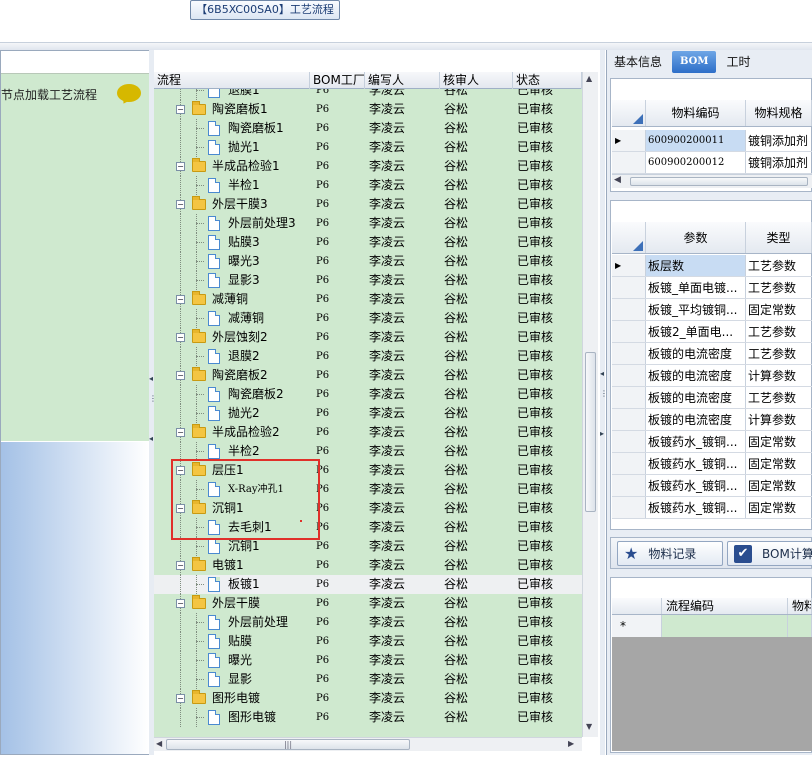 The image size is (812, 759). I want to click on tree-node-label: 显影, so click(240, 679).